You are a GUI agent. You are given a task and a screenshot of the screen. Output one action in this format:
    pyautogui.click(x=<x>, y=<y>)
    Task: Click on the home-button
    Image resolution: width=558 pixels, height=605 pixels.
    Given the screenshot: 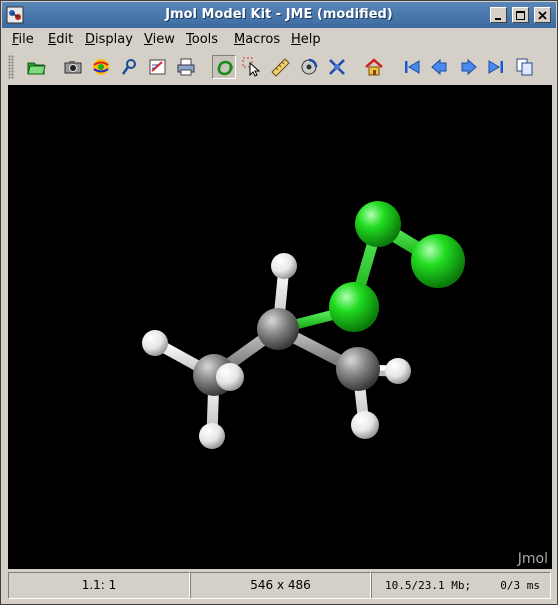 What is the action you would take?
    pyautogui.click(x=374, y=67)
    